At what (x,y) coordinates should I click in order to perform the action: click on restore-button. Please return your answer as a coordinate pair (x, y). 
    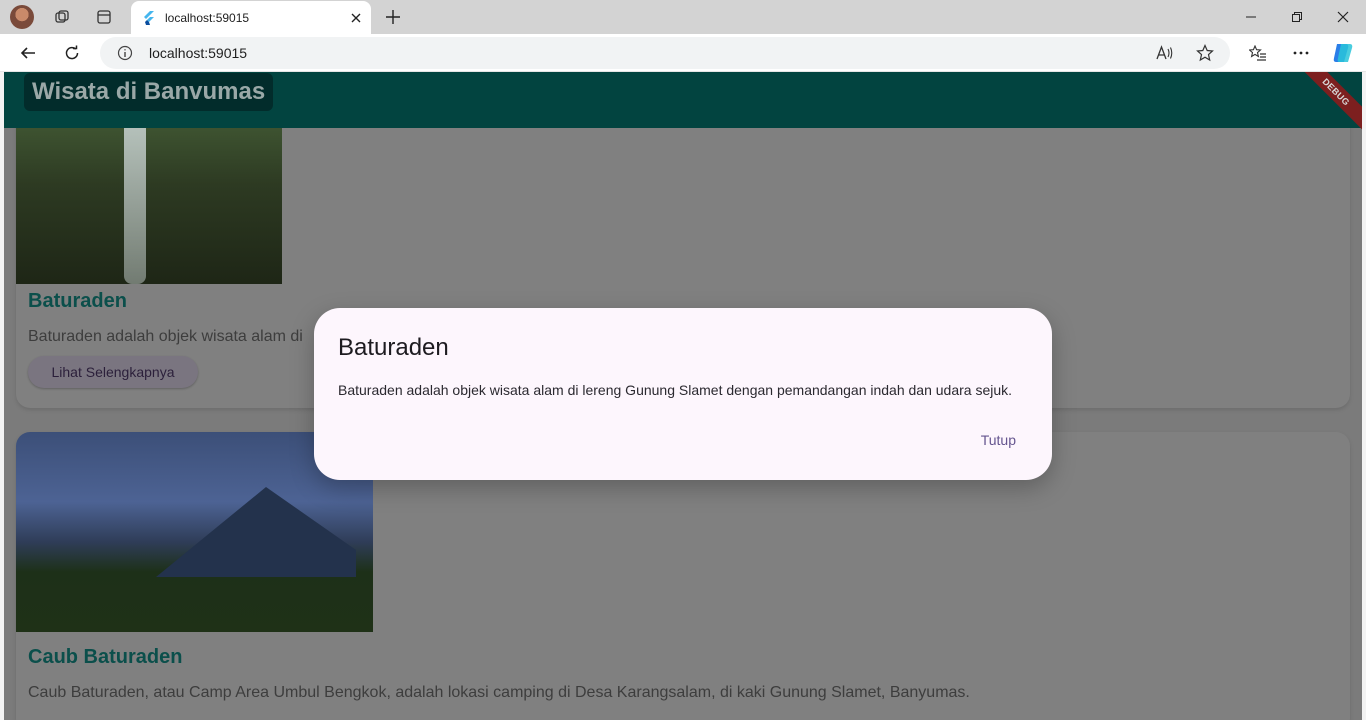
    Looking at the image, I should click on (1297, 17).